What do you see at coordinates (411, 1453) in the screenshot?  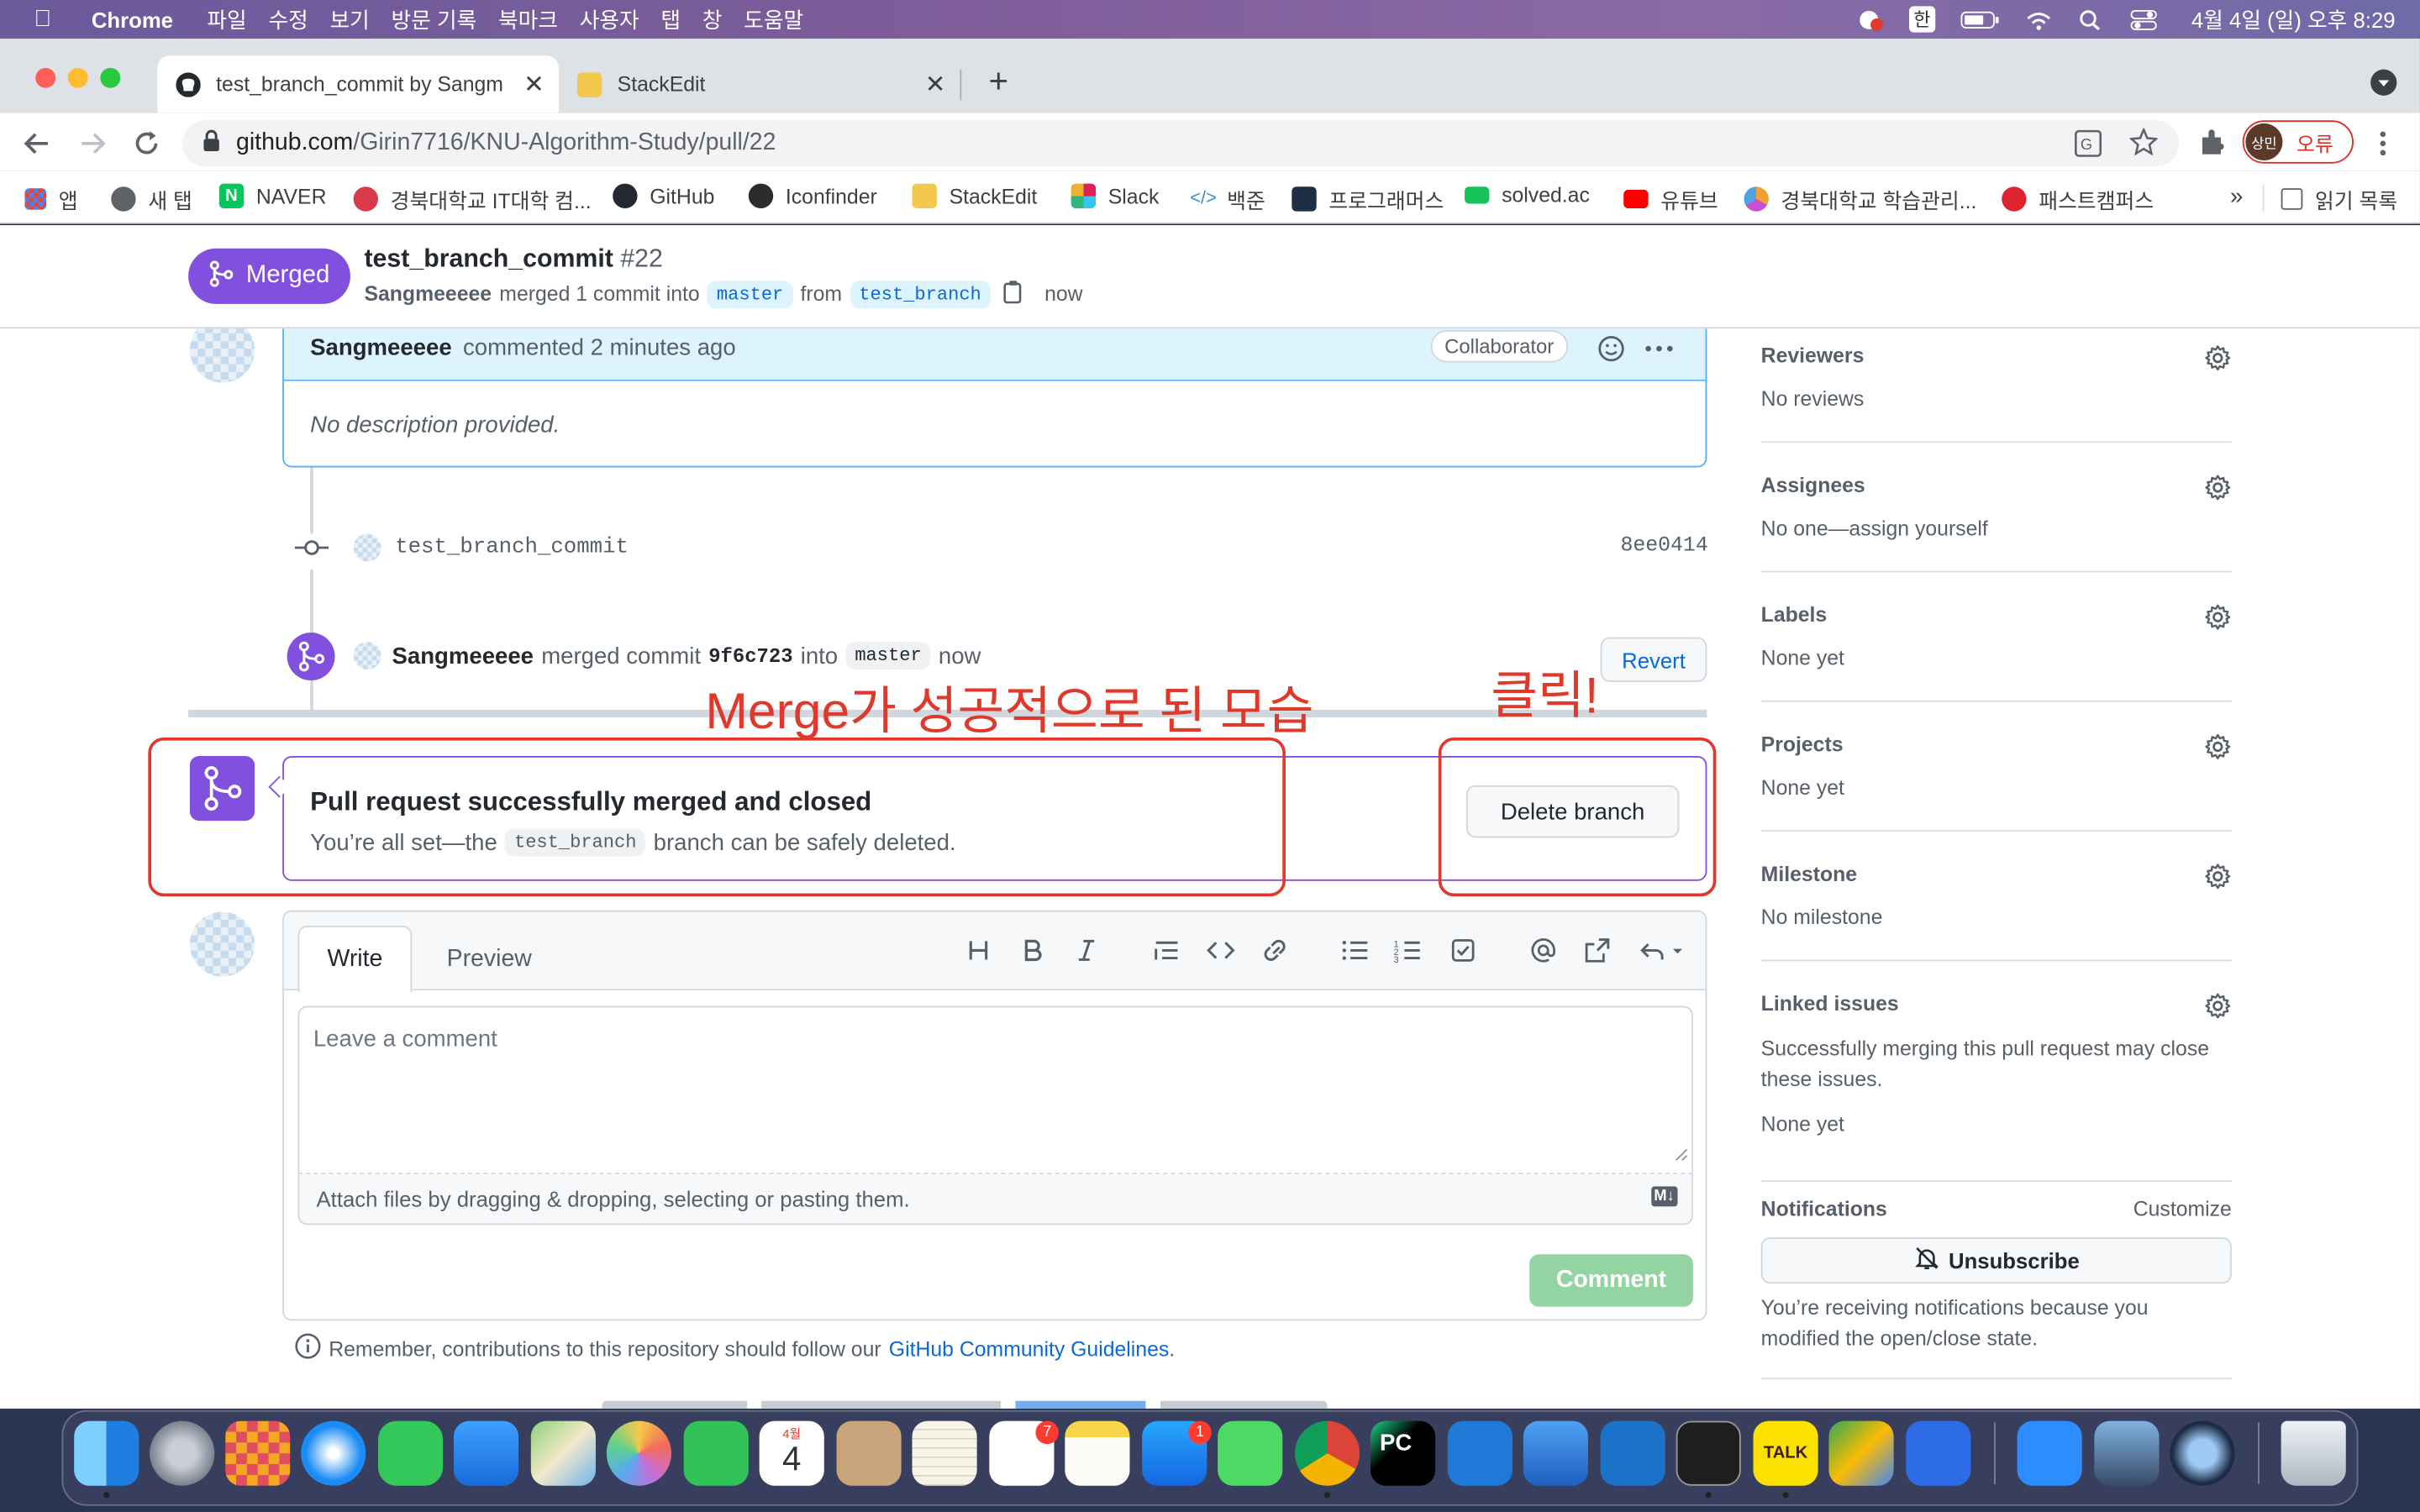 I see `messages-icon` at bounding box center [411, 1453].